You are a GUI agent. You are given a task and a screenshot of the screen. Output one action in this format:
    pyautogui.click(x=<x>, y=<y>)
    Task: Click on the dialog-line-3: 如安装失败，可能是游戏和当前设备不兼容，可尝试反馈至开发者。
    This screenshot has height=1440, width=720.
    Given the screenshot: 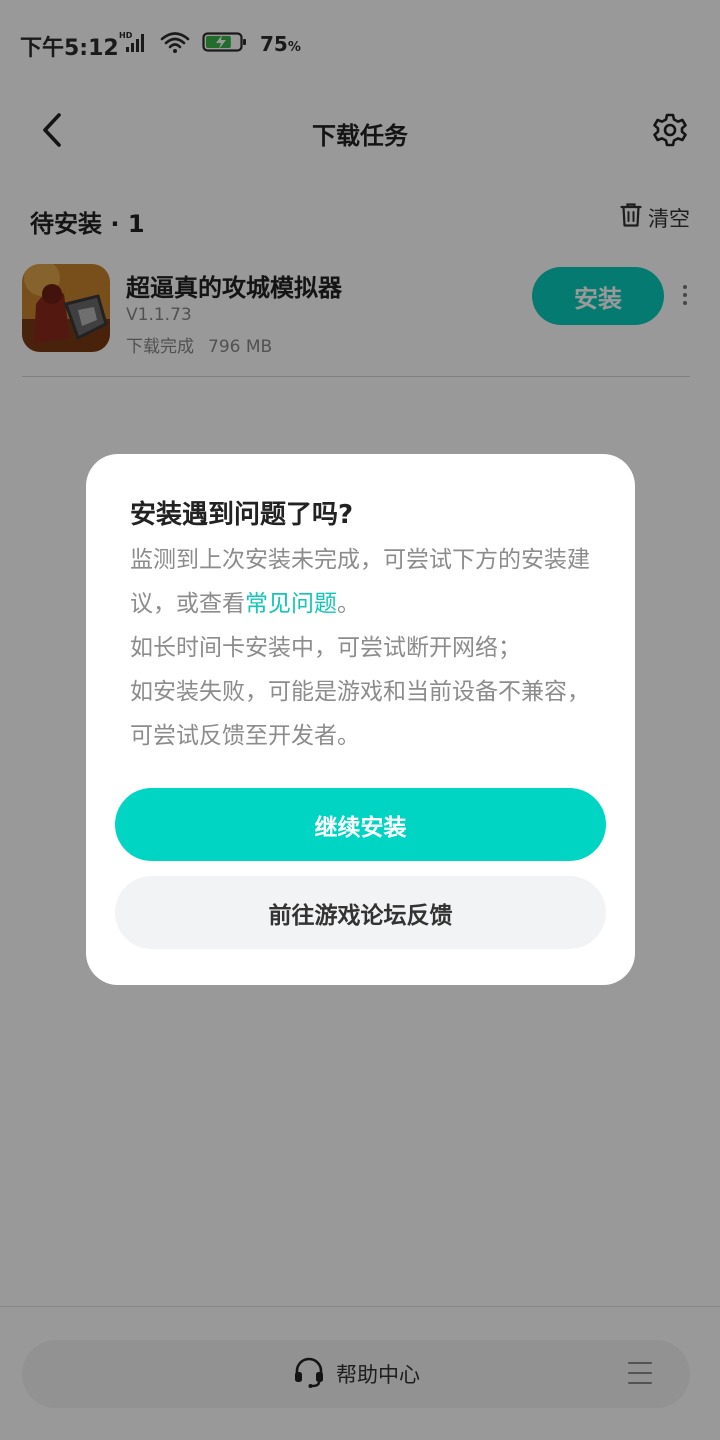 What is the action you would take?
    pyautogui.click(x=360, y=714)
    